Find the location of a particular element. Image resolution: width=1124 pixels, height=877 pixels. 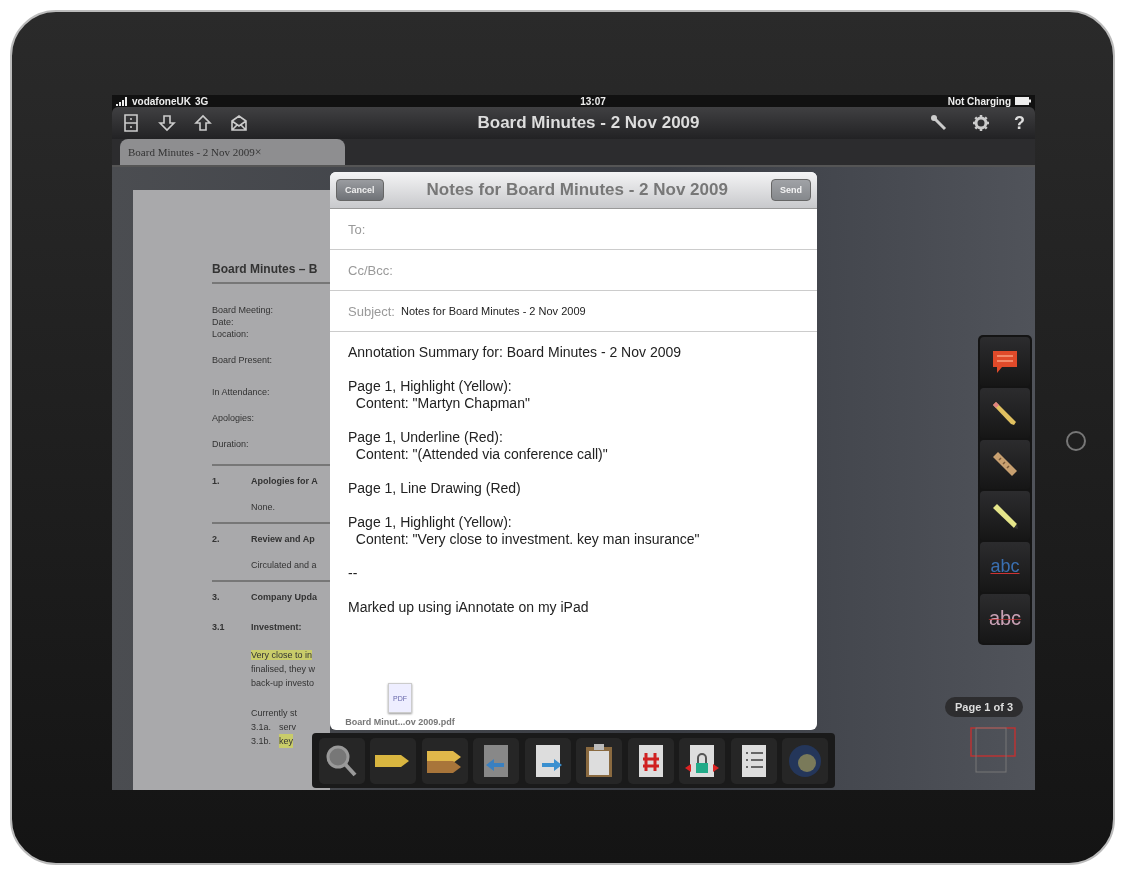

field-label: Duration: is located at coordinates (231, 444).